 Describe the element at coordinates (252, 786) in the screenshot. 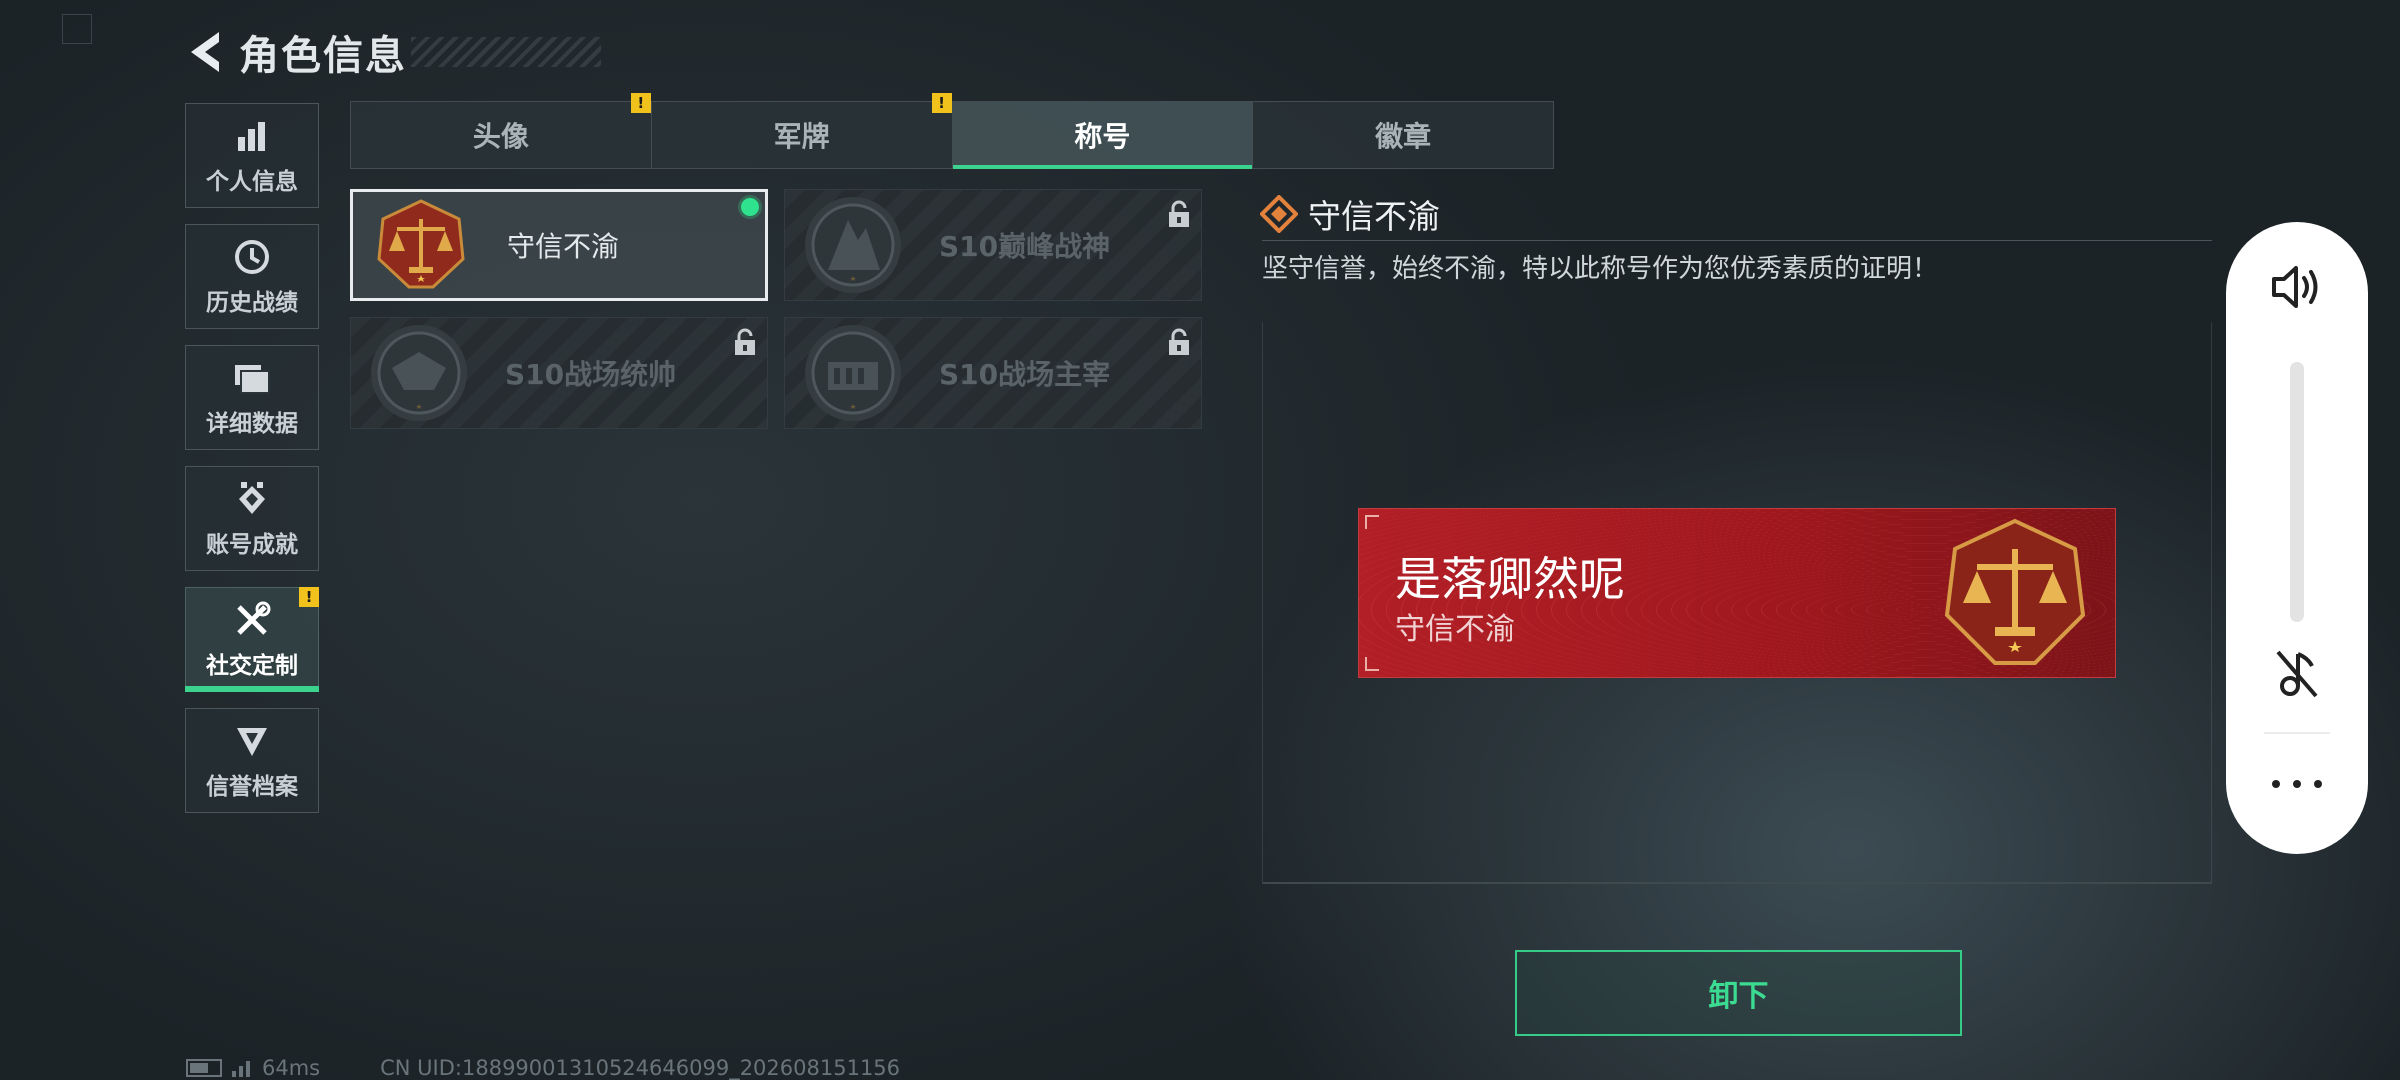

I see `sidebar-item-label: 信誉档案` at that location.